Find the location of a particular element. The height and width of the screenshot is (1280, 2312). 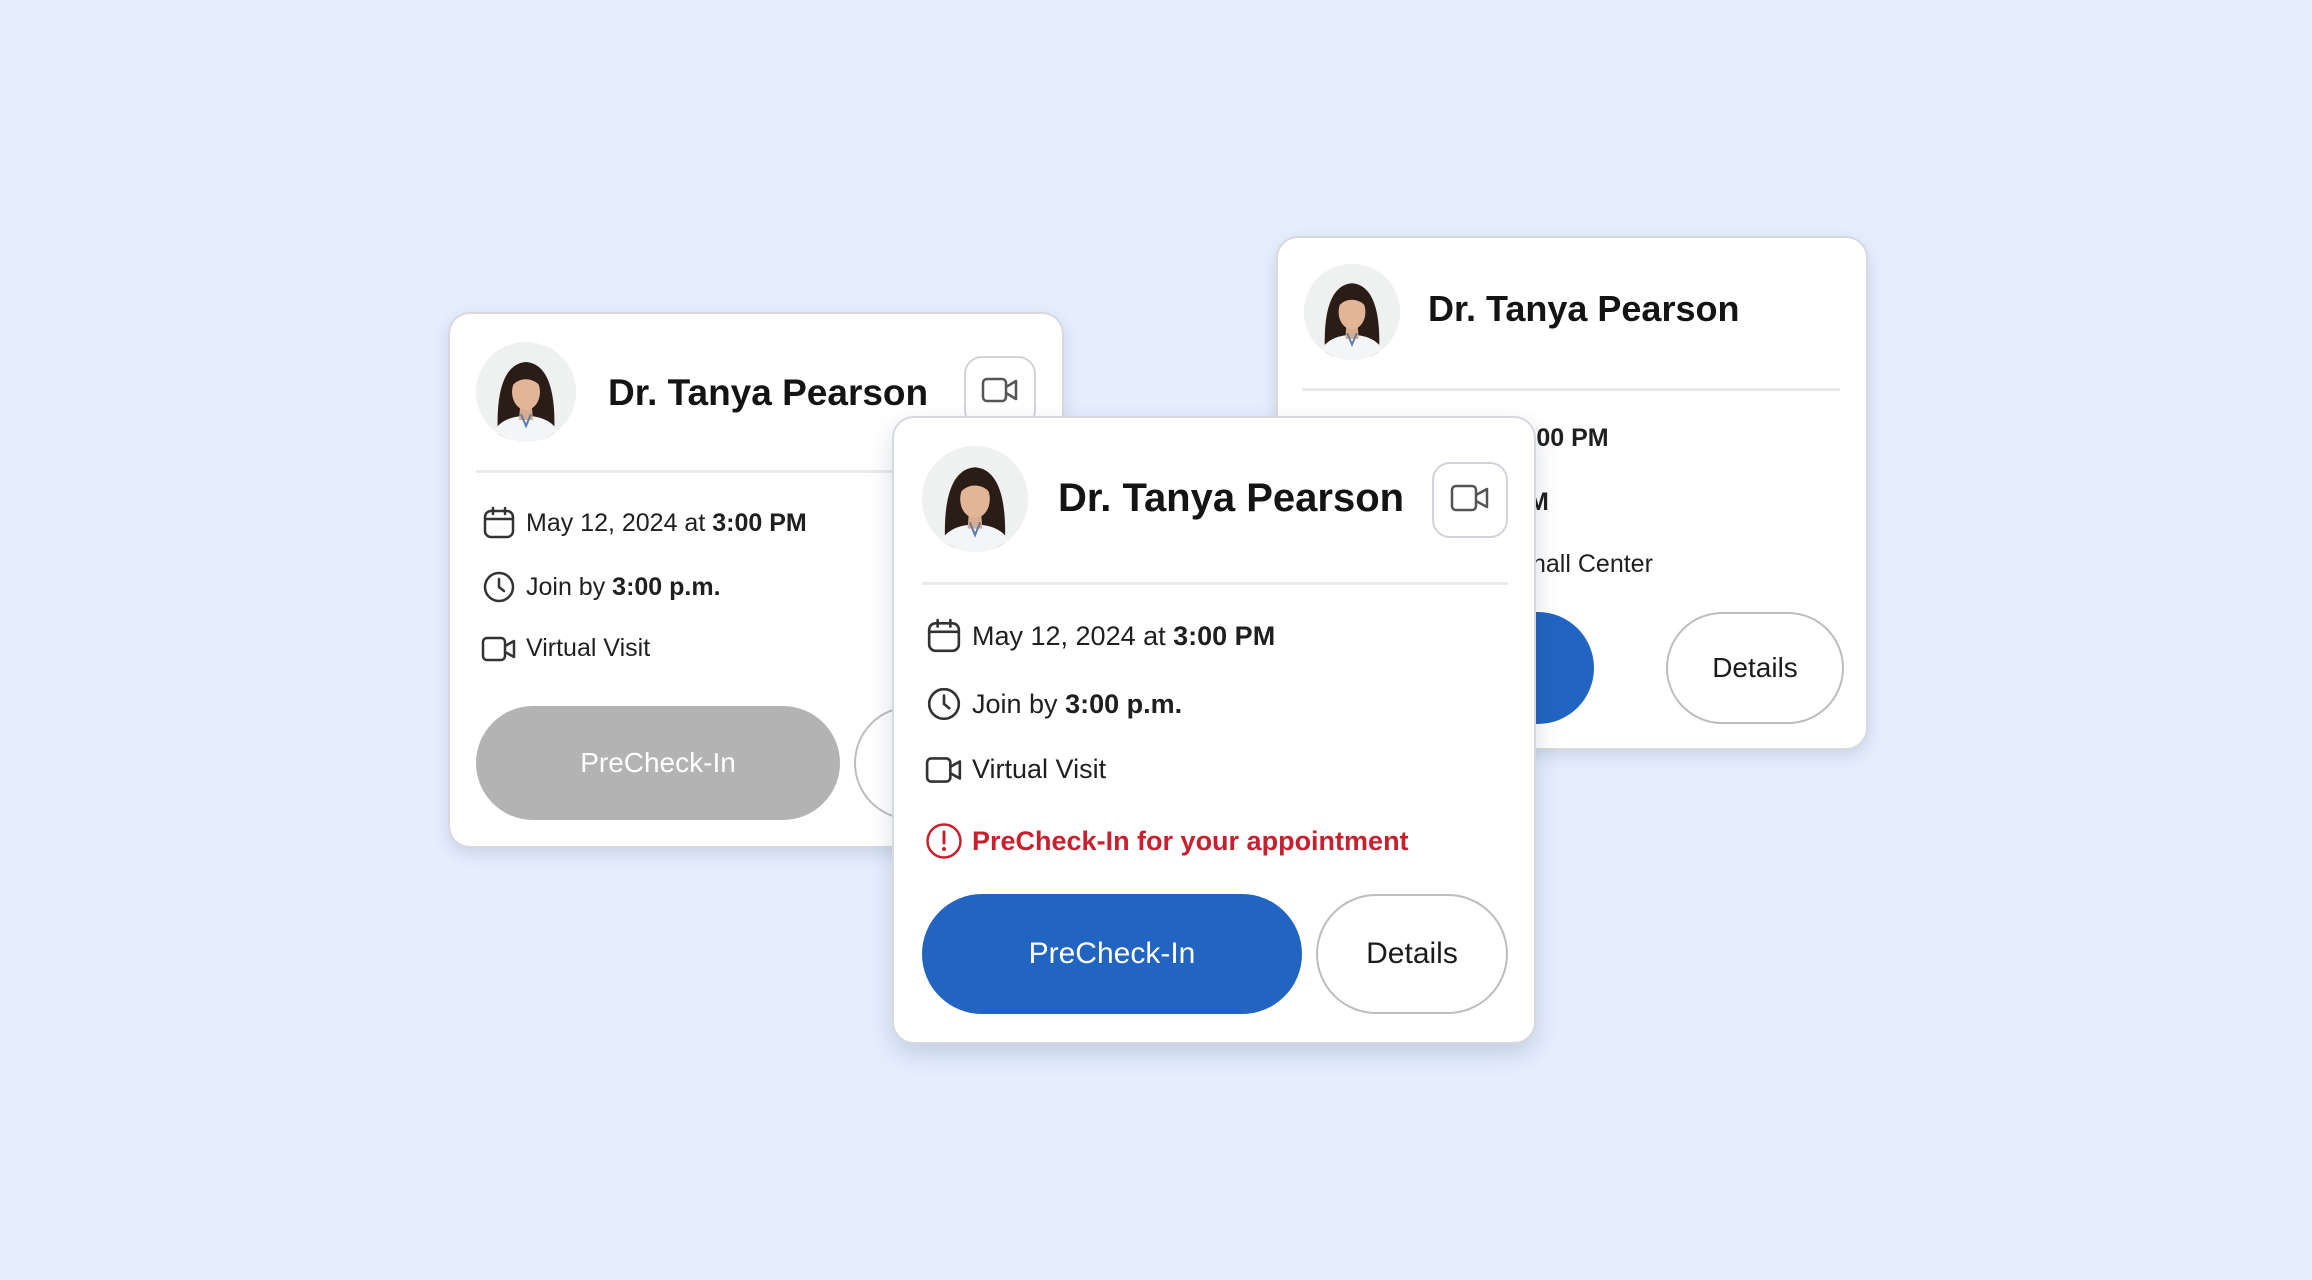

location-value: hall Center is located at coordinates (1592, 564).